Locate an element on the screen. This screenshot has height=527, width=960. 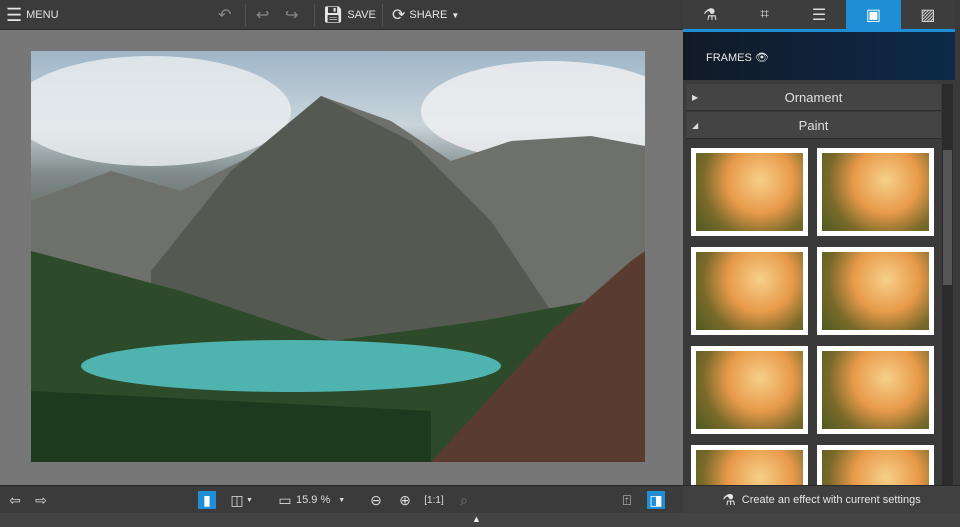
crop-icon: ⌗ is located at coordinates (765, 14).